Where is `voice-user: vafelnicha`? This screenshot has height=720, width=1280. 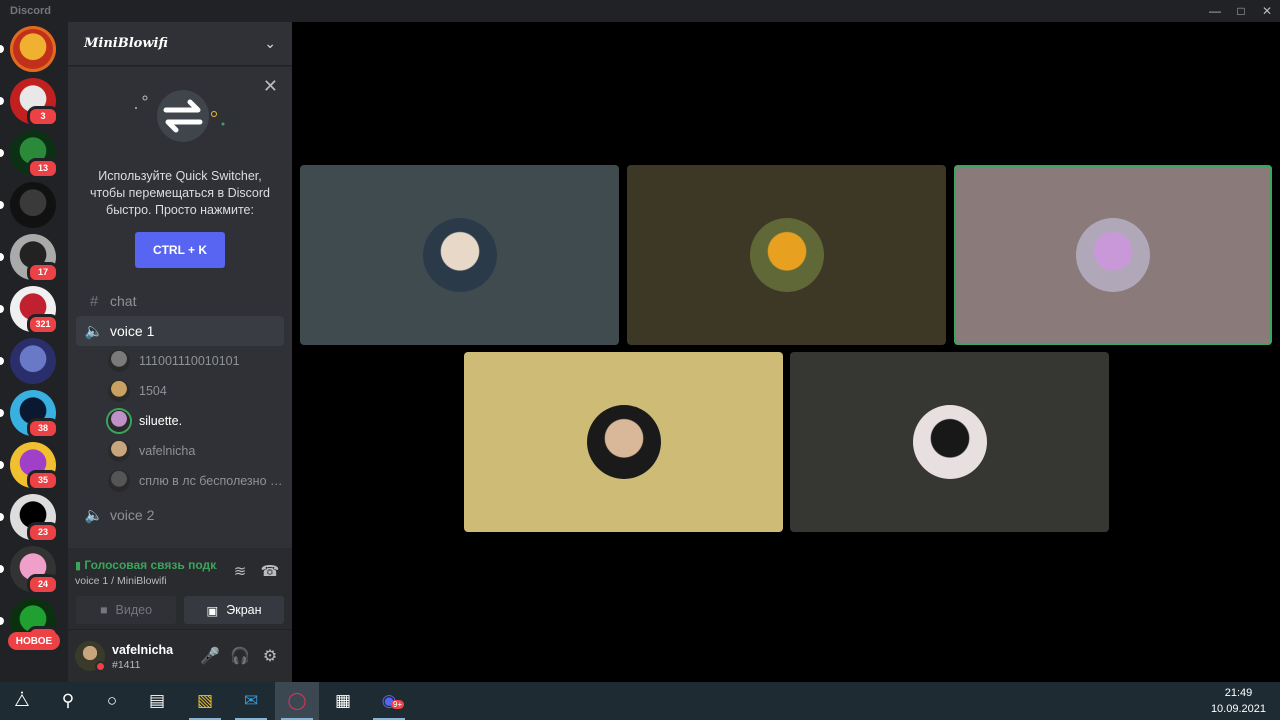
voice-user: vafelnicha is located at coordinates (180, 451).